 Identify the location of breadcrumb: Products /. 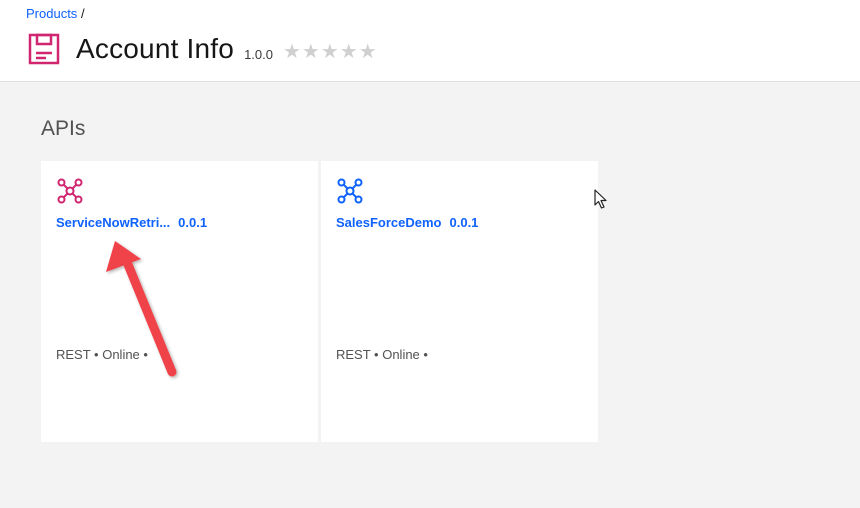
(55, 13).